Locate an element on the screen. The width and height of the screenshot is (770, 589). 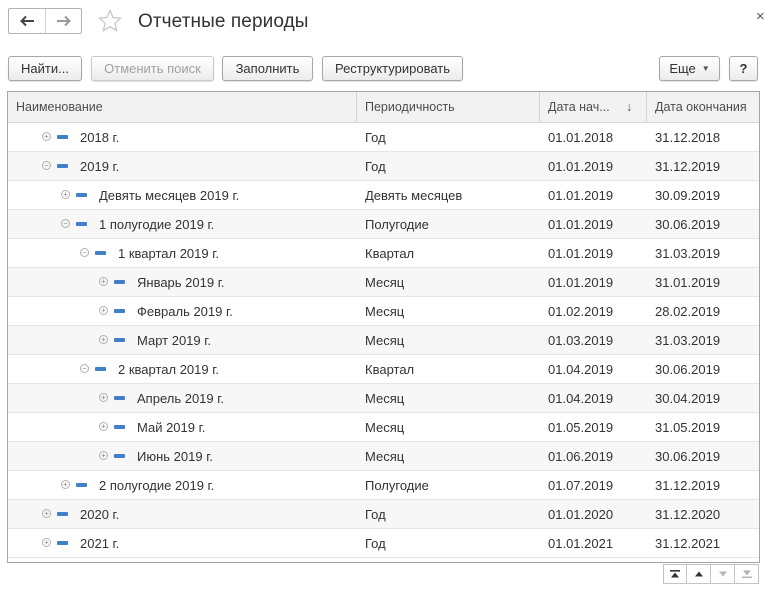
page-title: Отчетные периоды is located at coordinates (223, 21).